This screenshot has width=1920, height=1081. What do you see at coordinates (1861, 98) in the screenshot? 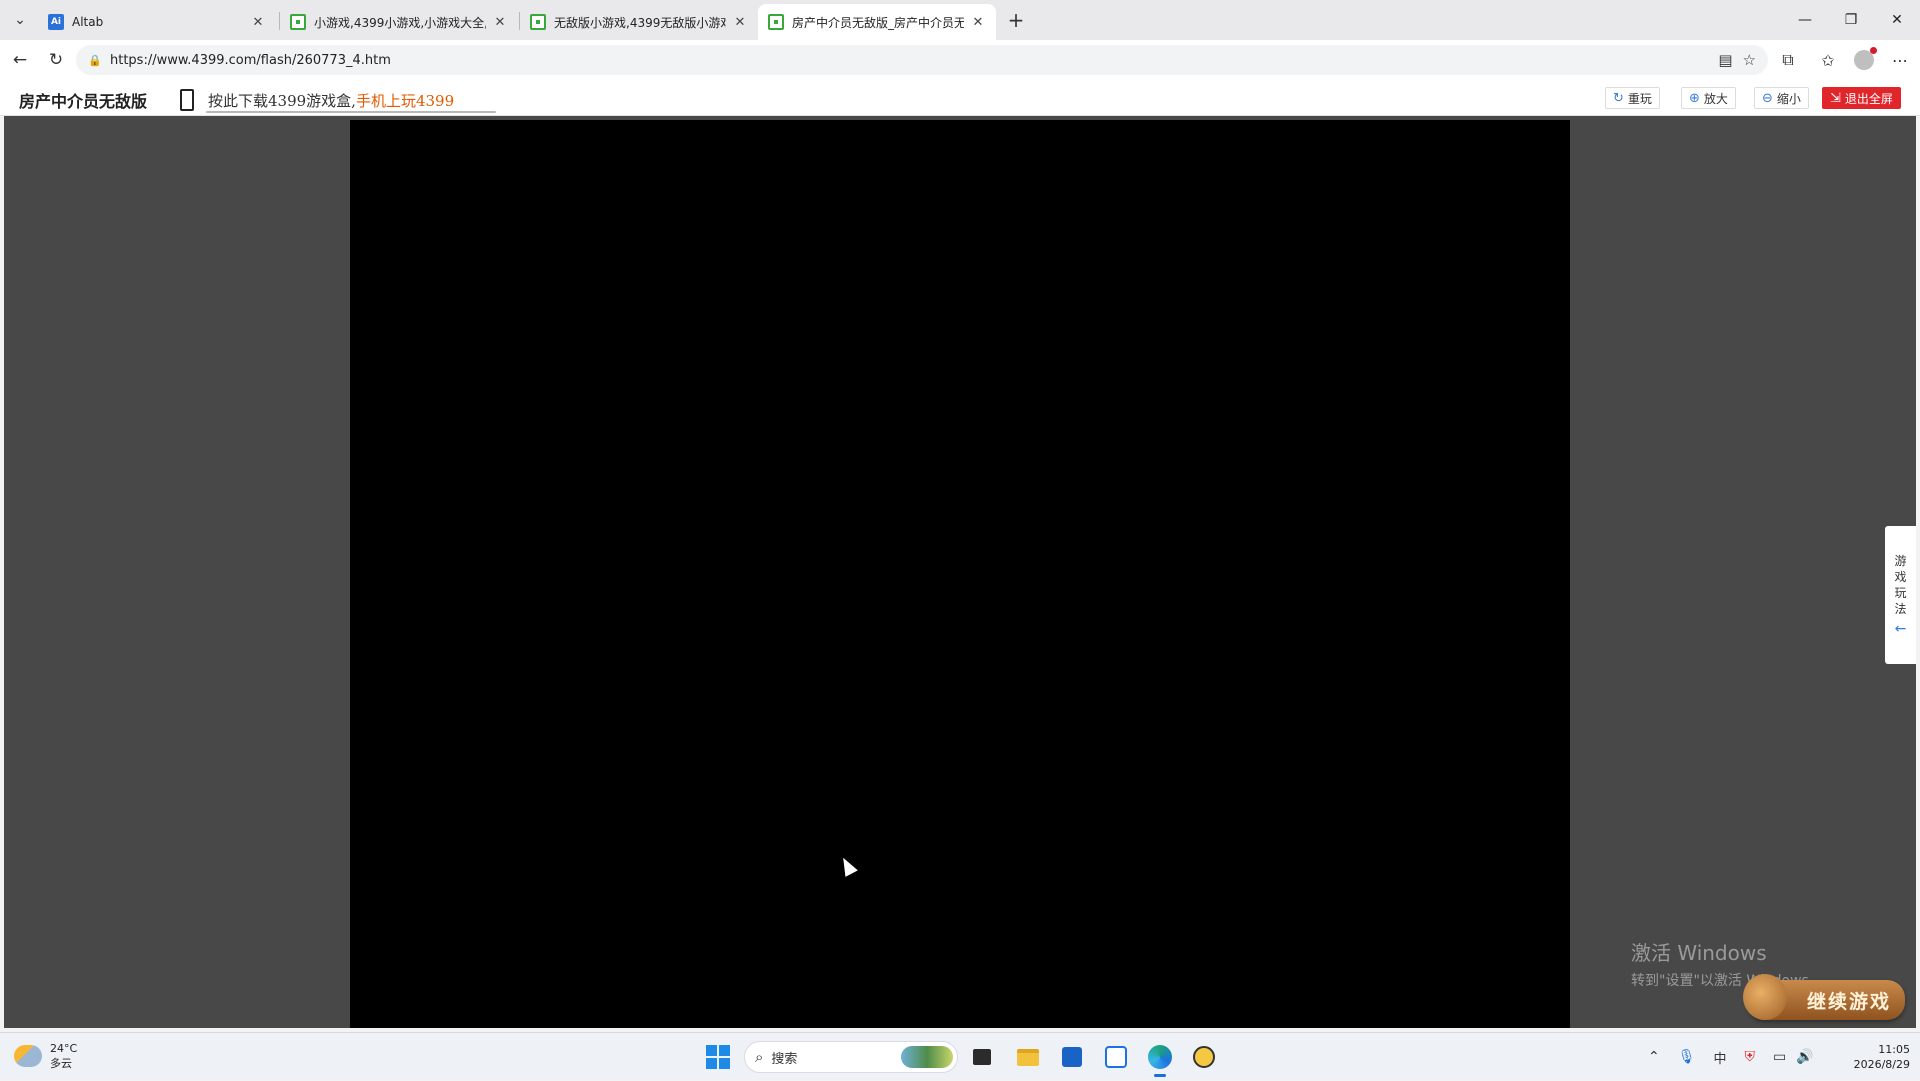
I see `exit-fullscreen-button: ⇲ 退出全屏` at bounding box center [1861, 98].